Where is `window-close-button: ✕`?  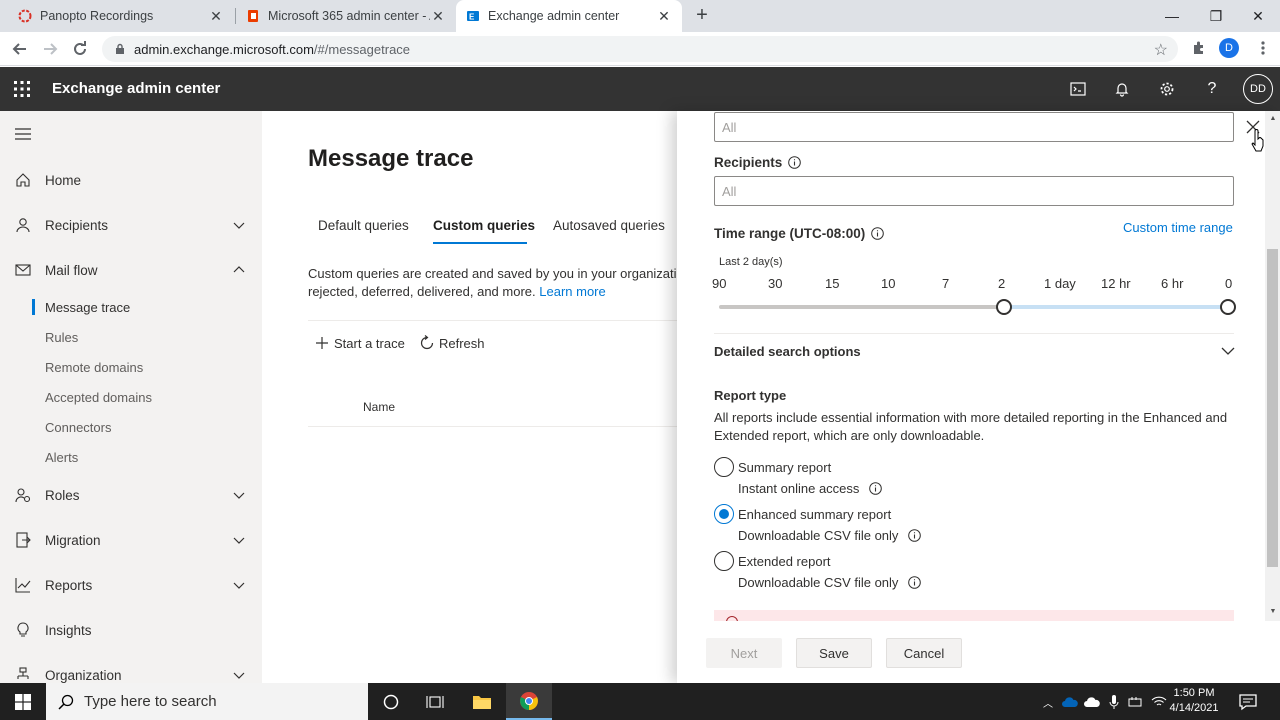
window-close-button: ✕ is located at coordinates (1258, 16).